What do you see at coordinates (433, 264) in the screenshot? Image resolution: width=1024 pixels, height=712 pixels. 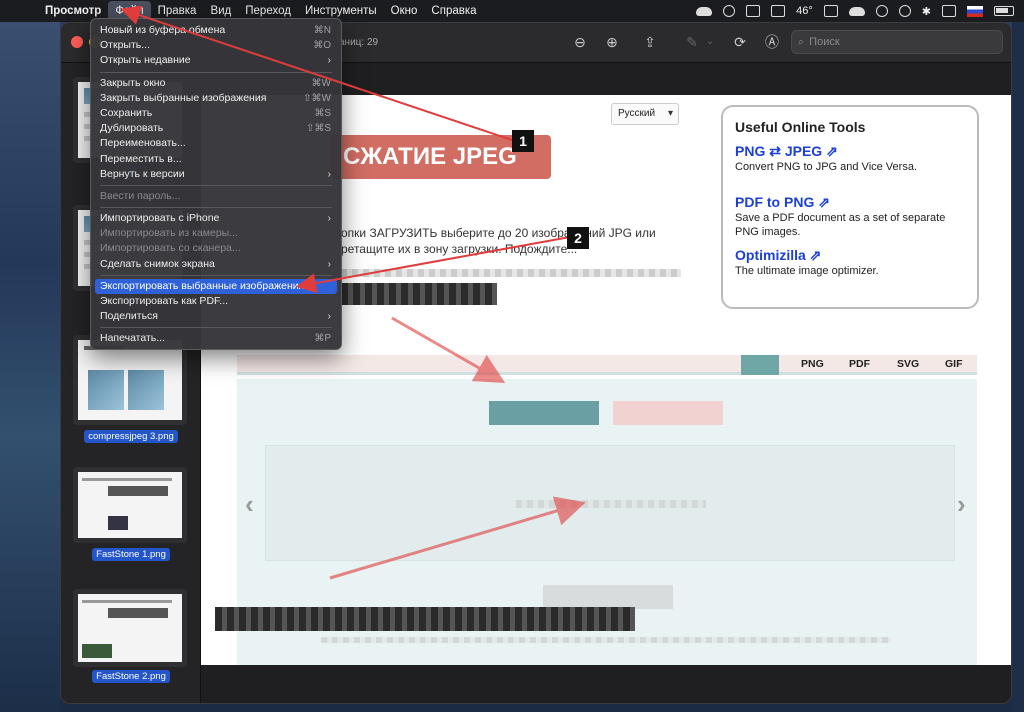 I see `arrow-2-to-export-item` at bounding box center [433, 264].